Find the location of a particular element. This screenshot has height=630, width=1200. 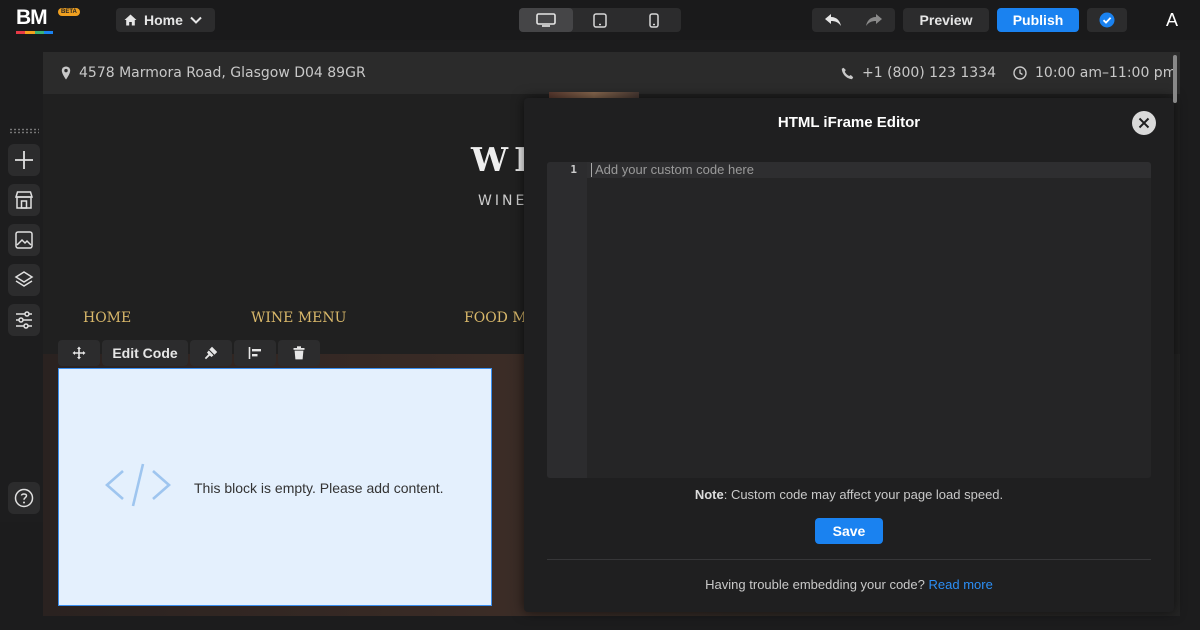

layers-button is located at coordinates (24, 280).